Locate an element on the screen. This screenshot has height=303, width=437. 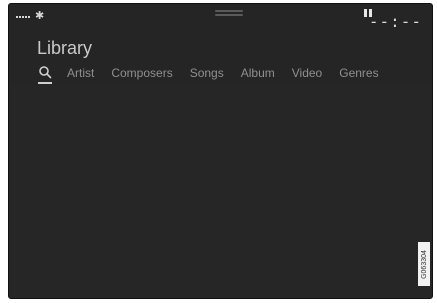
signal-strength-icon is located at coordinates (23, 17).